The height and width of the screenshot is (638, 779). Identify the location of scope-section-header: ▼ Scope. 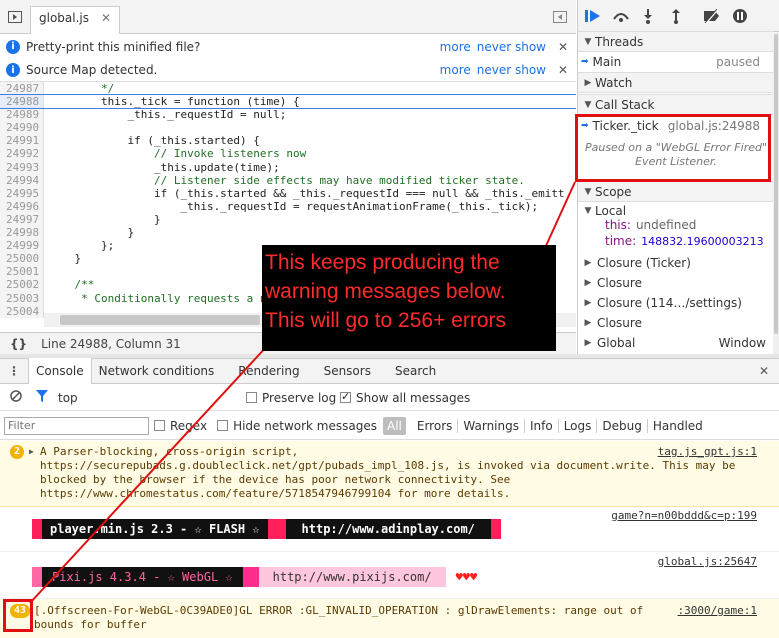
(676, 191).